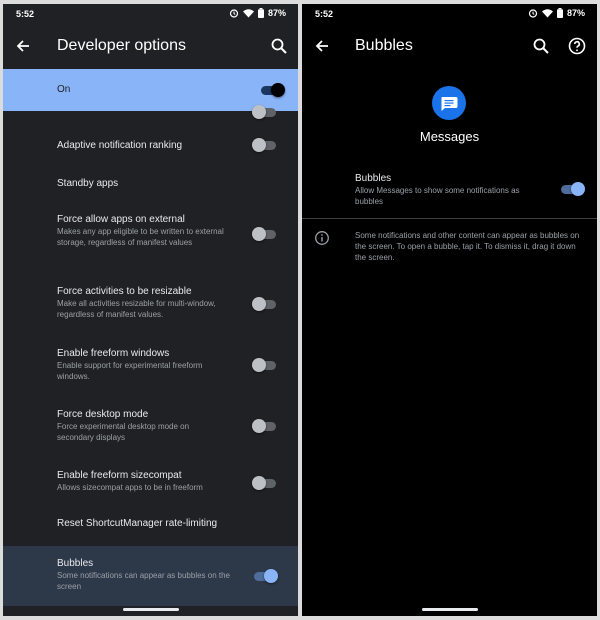 The height and width of the screenshot is (620, 600). What do you see at coordinates (449, 136) in the screenshot?
I see `app-name: Messages` at bounding box center [449, 136].